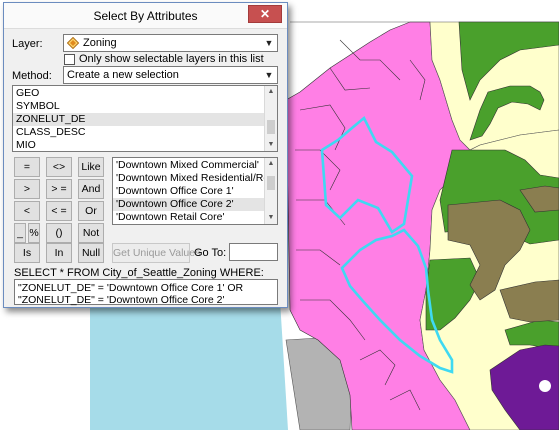 This screenshot has height=430, width=559. Describe the element at coordinates (253, 252) in the screenshot. I see `goto-input` at that location.